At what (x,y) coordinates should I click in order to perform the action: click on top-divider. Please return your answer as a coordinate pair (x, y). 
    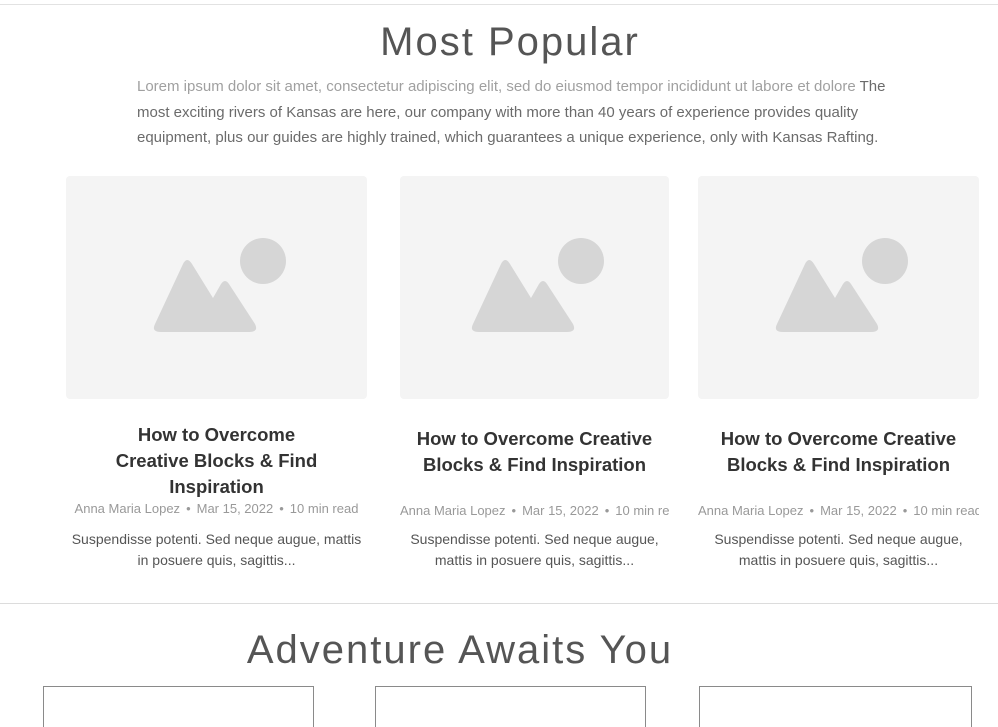
    Looking at the image, I should click on (499, 4).